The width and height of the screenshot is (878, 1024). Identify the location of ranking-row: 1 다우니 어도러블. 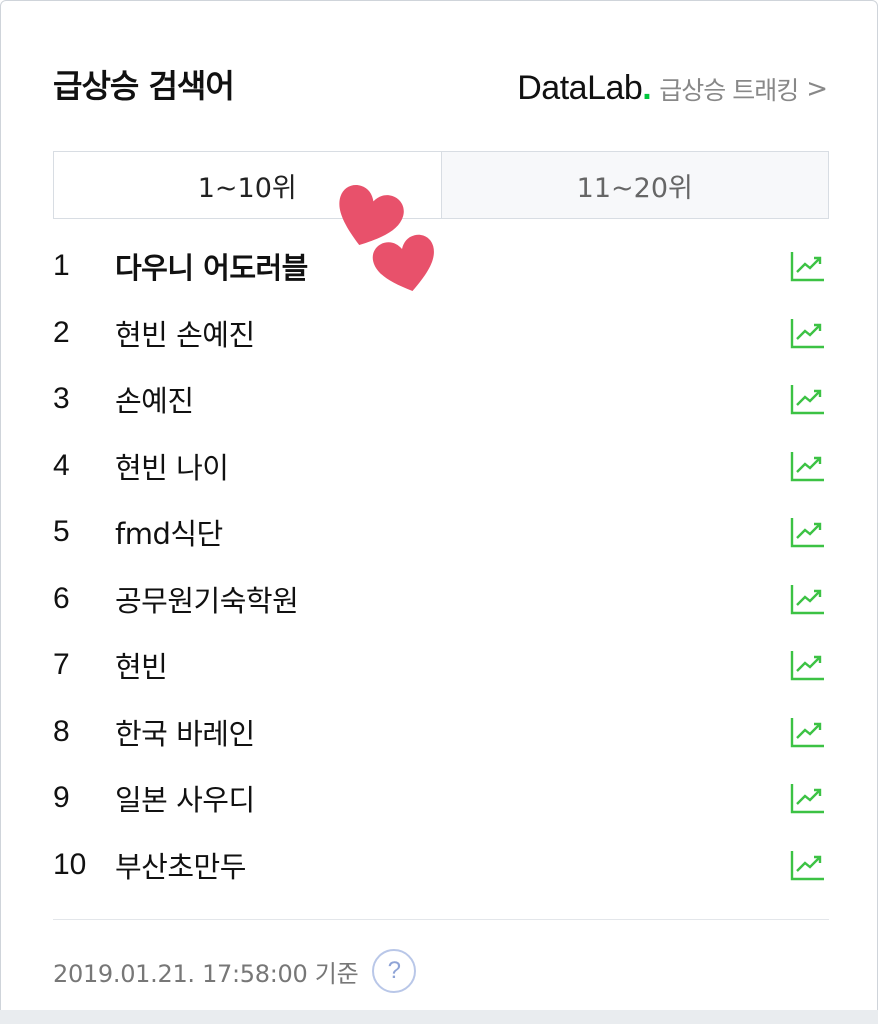
(441, 266).